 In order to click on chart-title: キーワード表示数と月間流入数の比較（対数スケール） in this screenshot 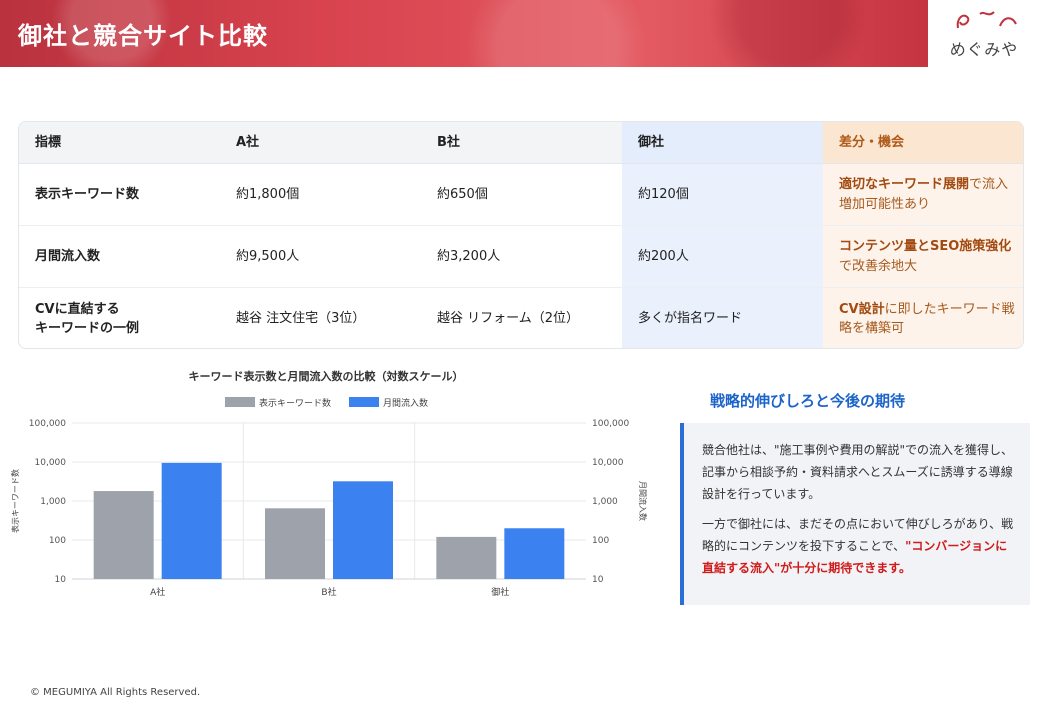, I will do `click(326, 376)`.